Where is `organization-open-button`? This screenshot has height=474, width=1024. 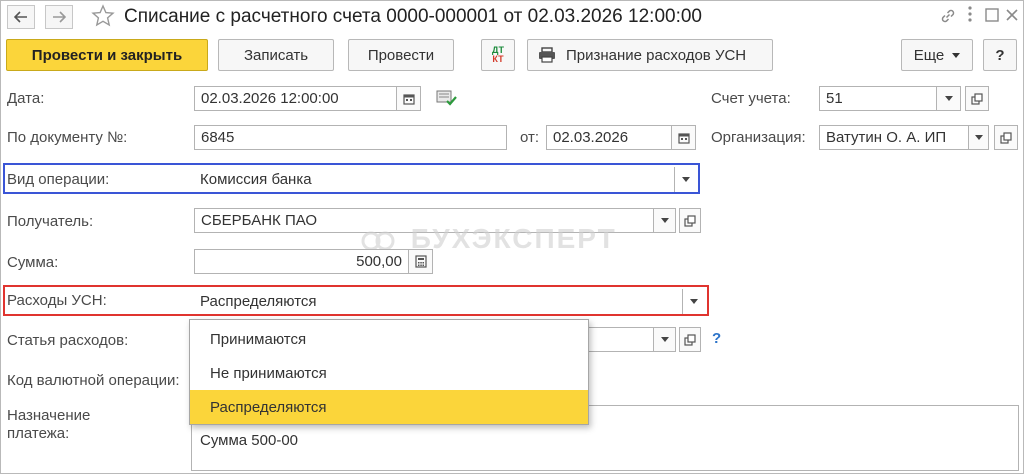 organization-open-button is located at coordinates (1006, 137).